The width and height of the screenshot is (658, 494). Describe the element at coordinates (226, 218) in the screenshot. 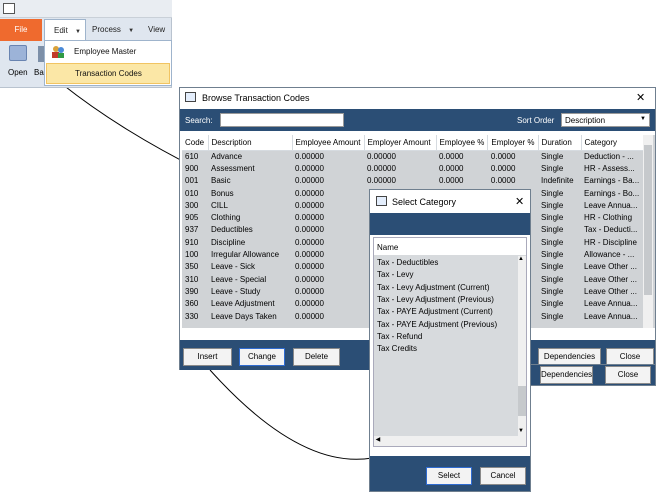

I see `table-cell: Clothing` at that location.